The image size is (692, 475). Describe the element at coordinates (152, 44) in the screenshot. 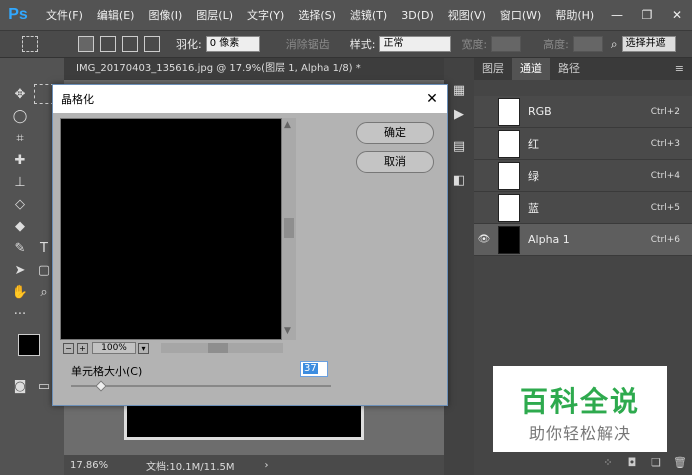

I see `intersect-selection-icon` at that location.